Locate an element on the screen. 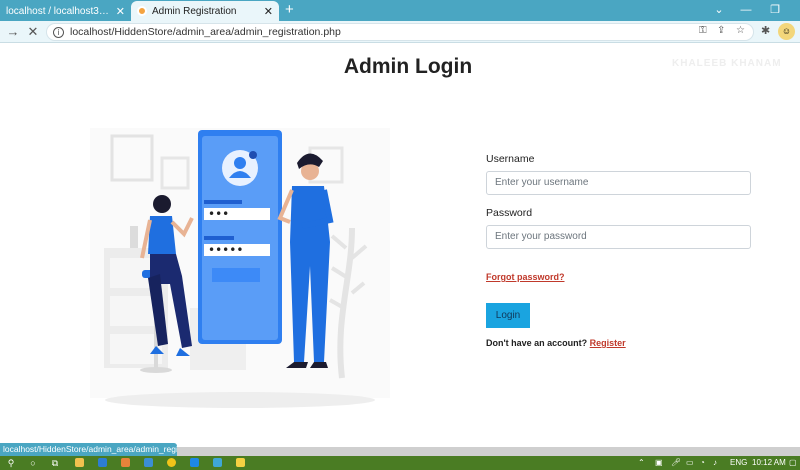  tab-title: Admin Registration is located at coordinates (194, 11).